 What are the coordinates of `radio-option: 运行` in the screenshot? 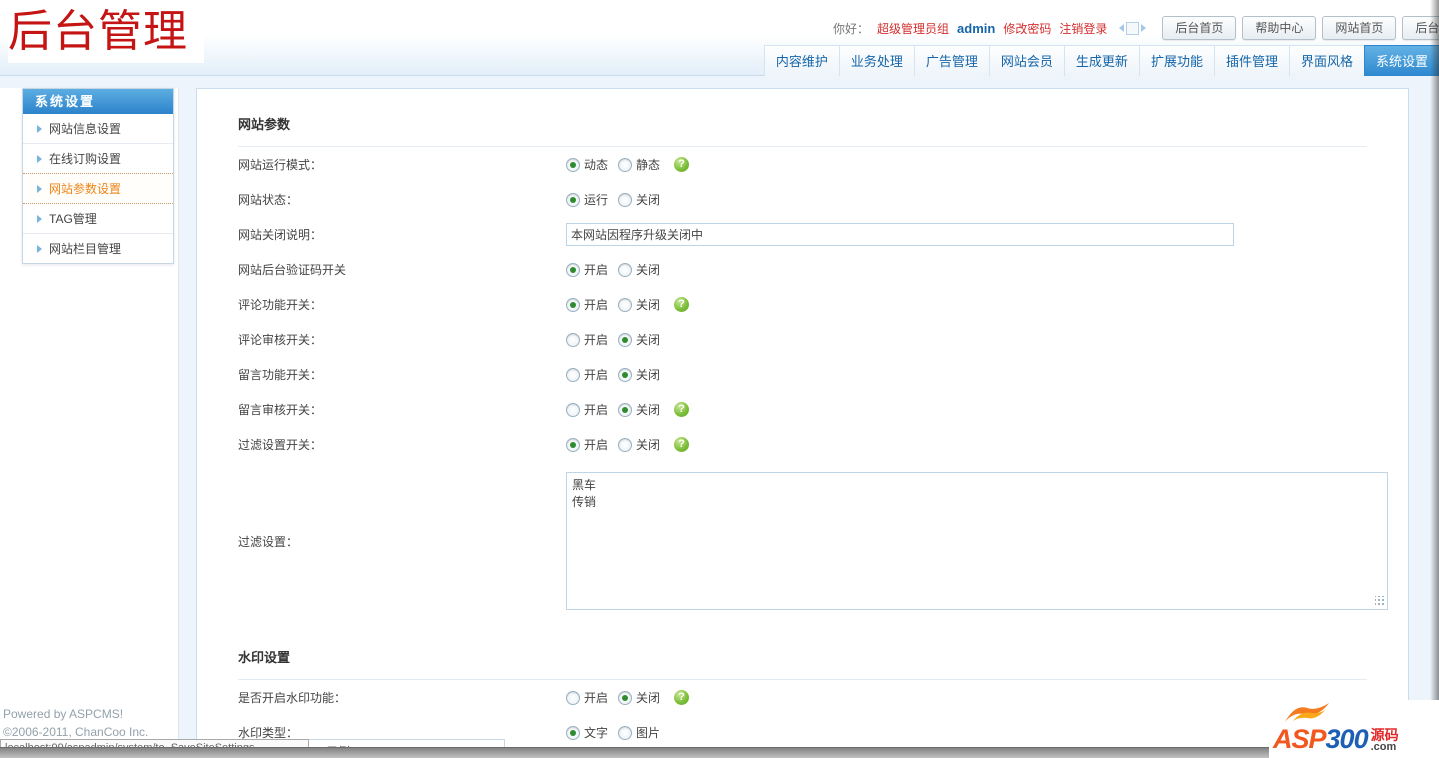 It's located at (587, 199).